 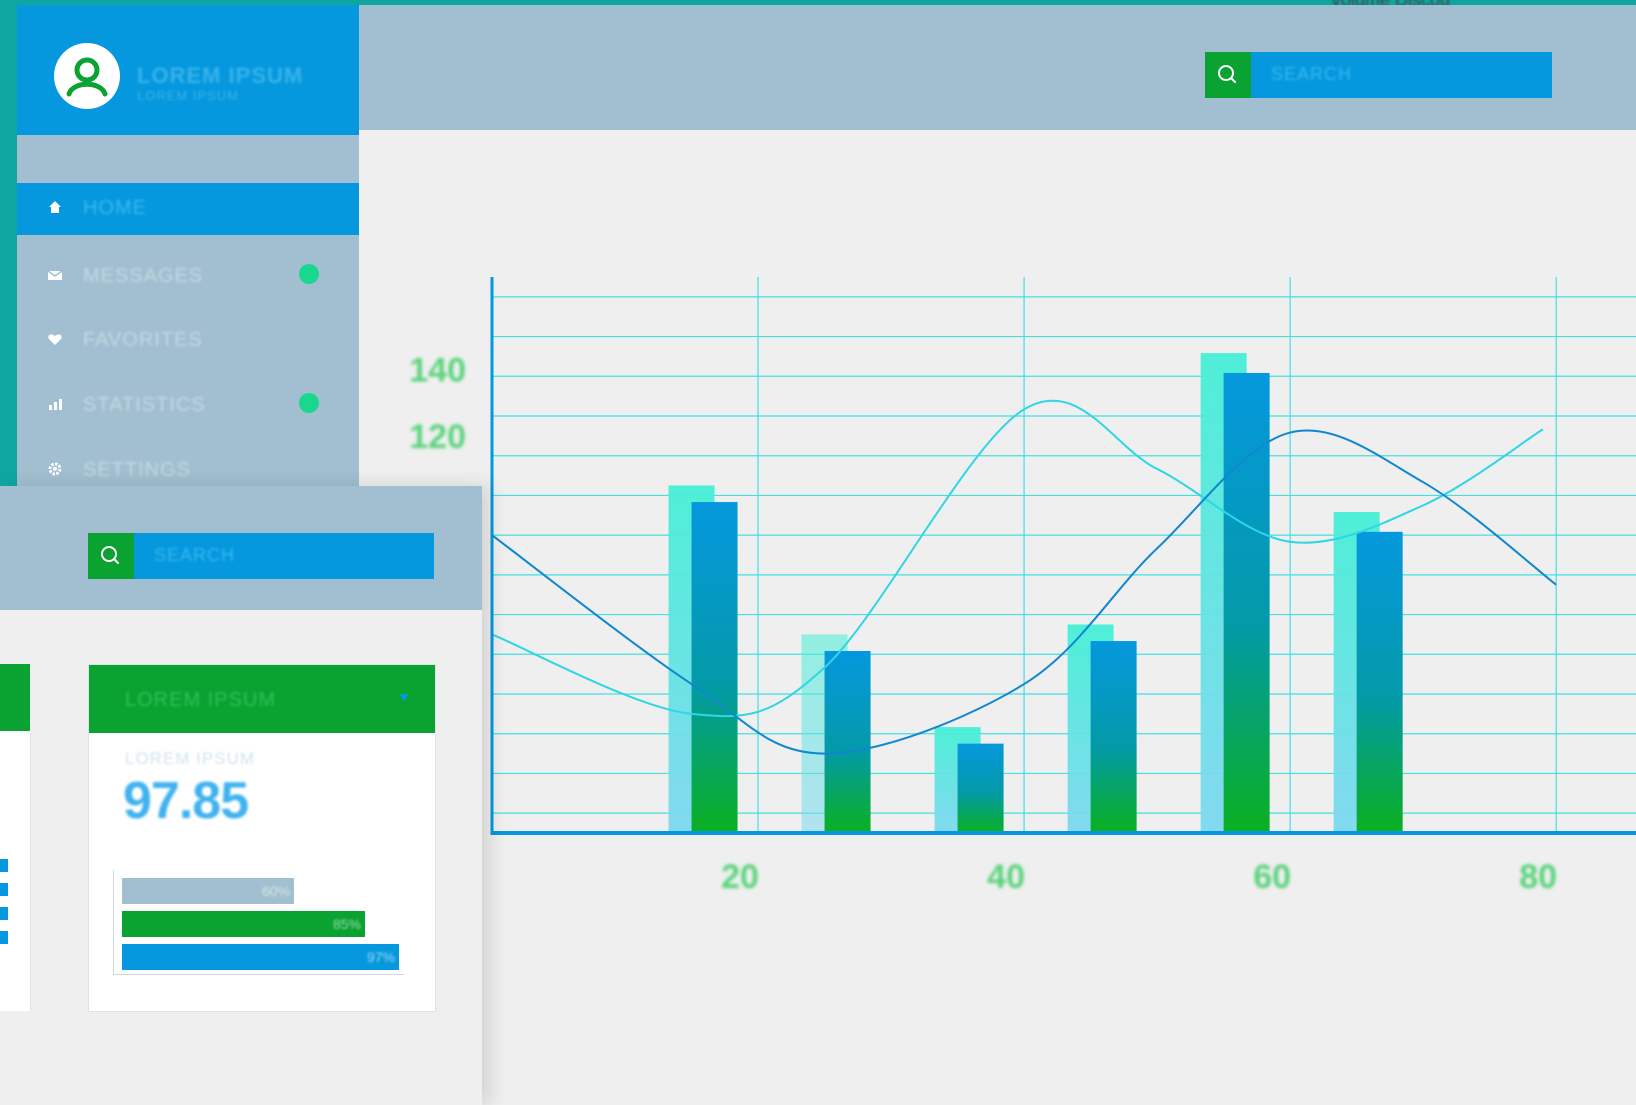 I want to click on x-tick-label: 20, so click(x=740, y=877).